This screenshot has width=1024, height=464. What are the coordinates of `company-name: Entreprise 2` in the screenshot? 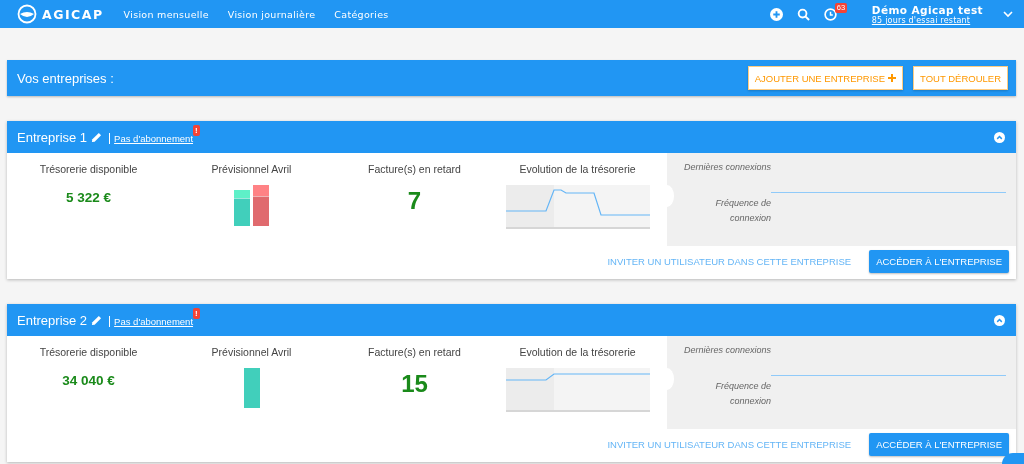 It's located at (52, 320).